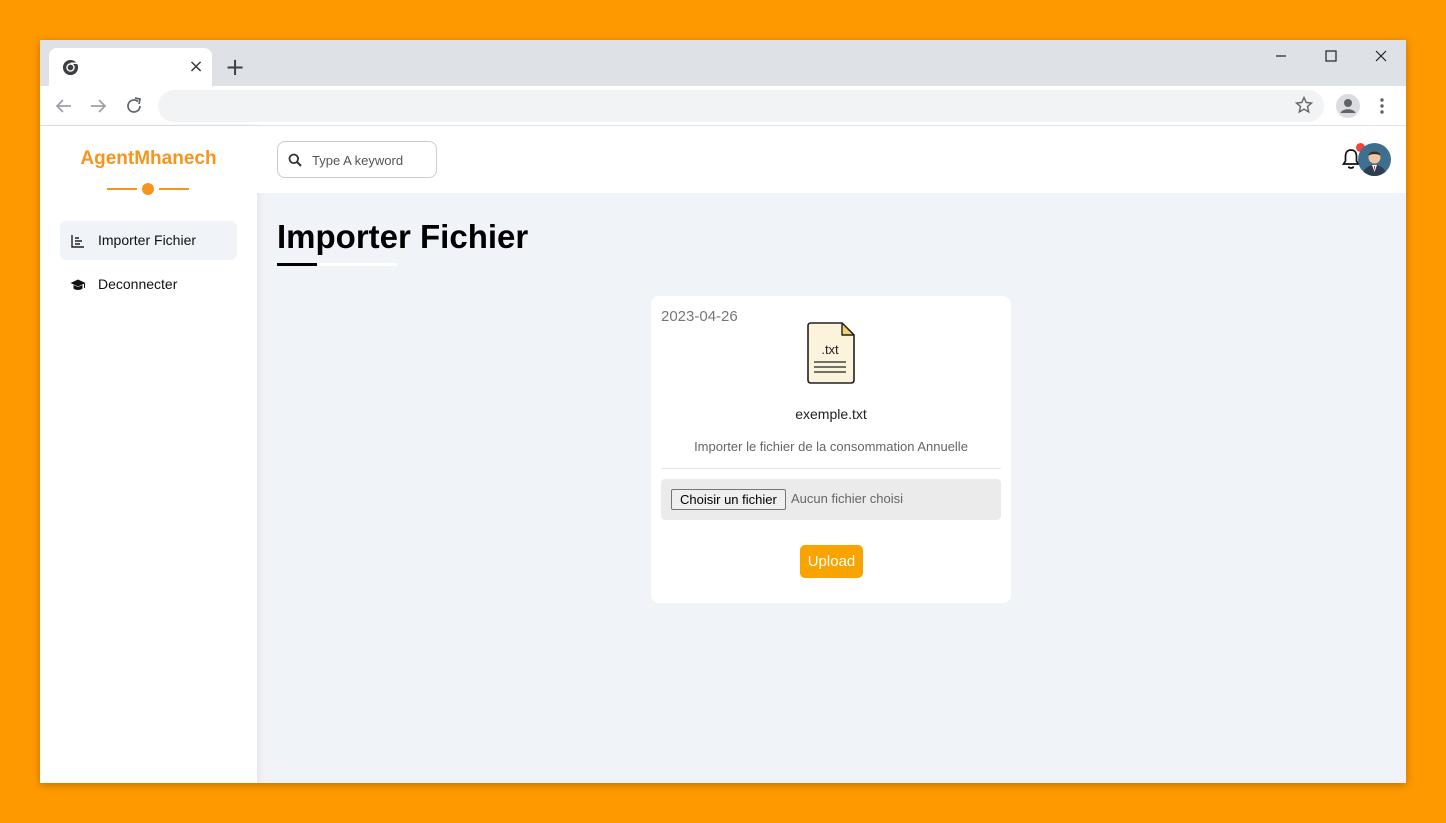 This screenshot has height=823, width=1446. Describe the element at coordinates (235, 67) in the screenshot. I see `new-tab-icon: +` at that location.